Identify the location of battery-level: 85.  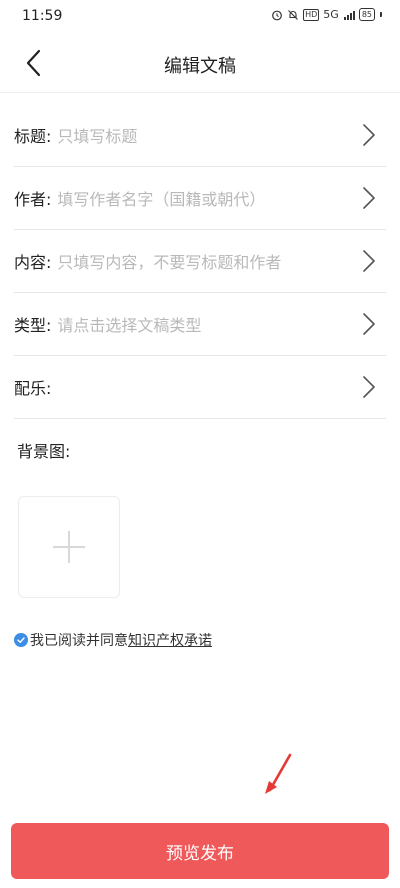
(366, 14).